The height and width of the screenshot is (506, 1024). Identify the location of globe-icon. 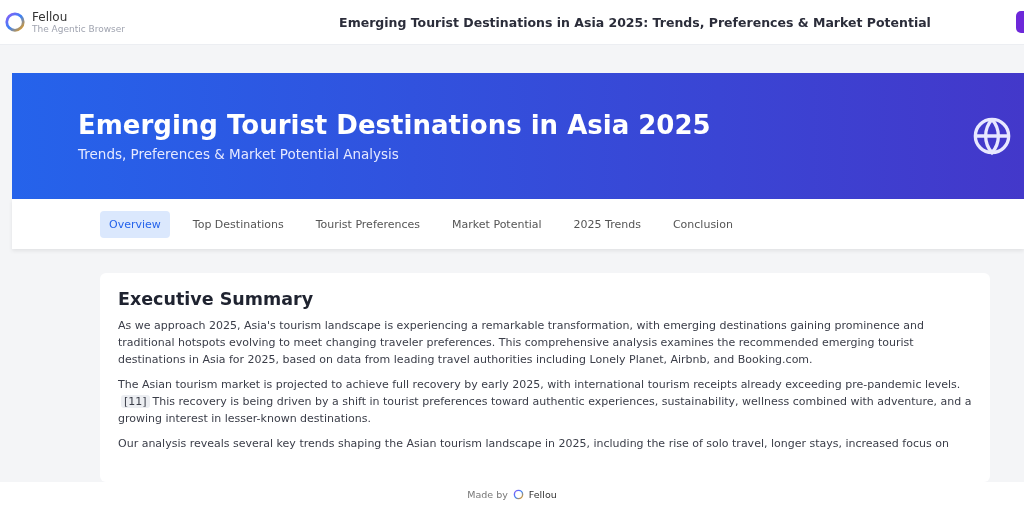
(992, 136).